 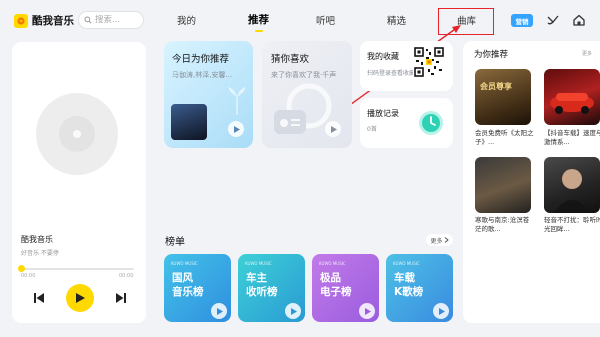 What do you see at coordinates (406, 123) in the screenshot?
I see `play-history-card: 播放记录 0首` at bounding box center [406, 123].